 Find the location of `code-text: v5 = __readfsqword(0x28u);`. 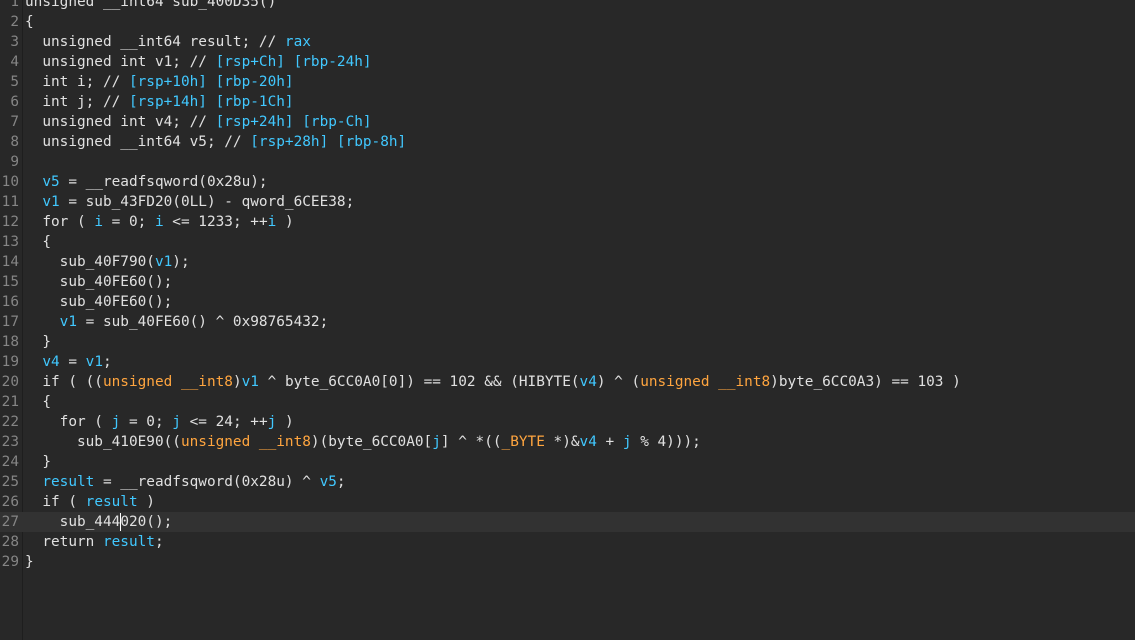

code-text: v5 = __readfsqword(0x28u); is located at coordinates (146, 182).